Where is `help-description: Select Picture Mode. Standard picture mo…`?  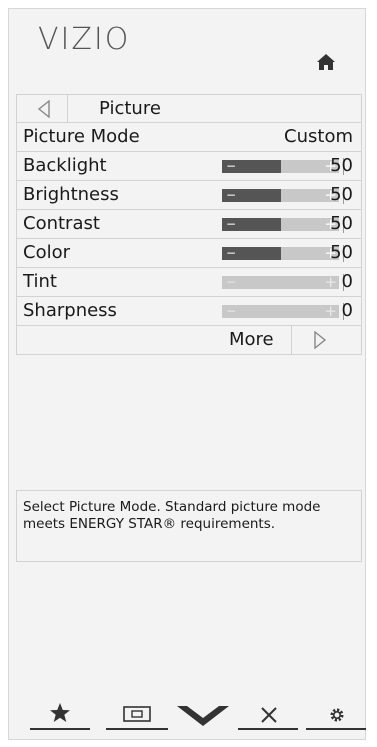
help-description: Select Picture Mode. Standard picture mo… is located at coordinates (189, 526).